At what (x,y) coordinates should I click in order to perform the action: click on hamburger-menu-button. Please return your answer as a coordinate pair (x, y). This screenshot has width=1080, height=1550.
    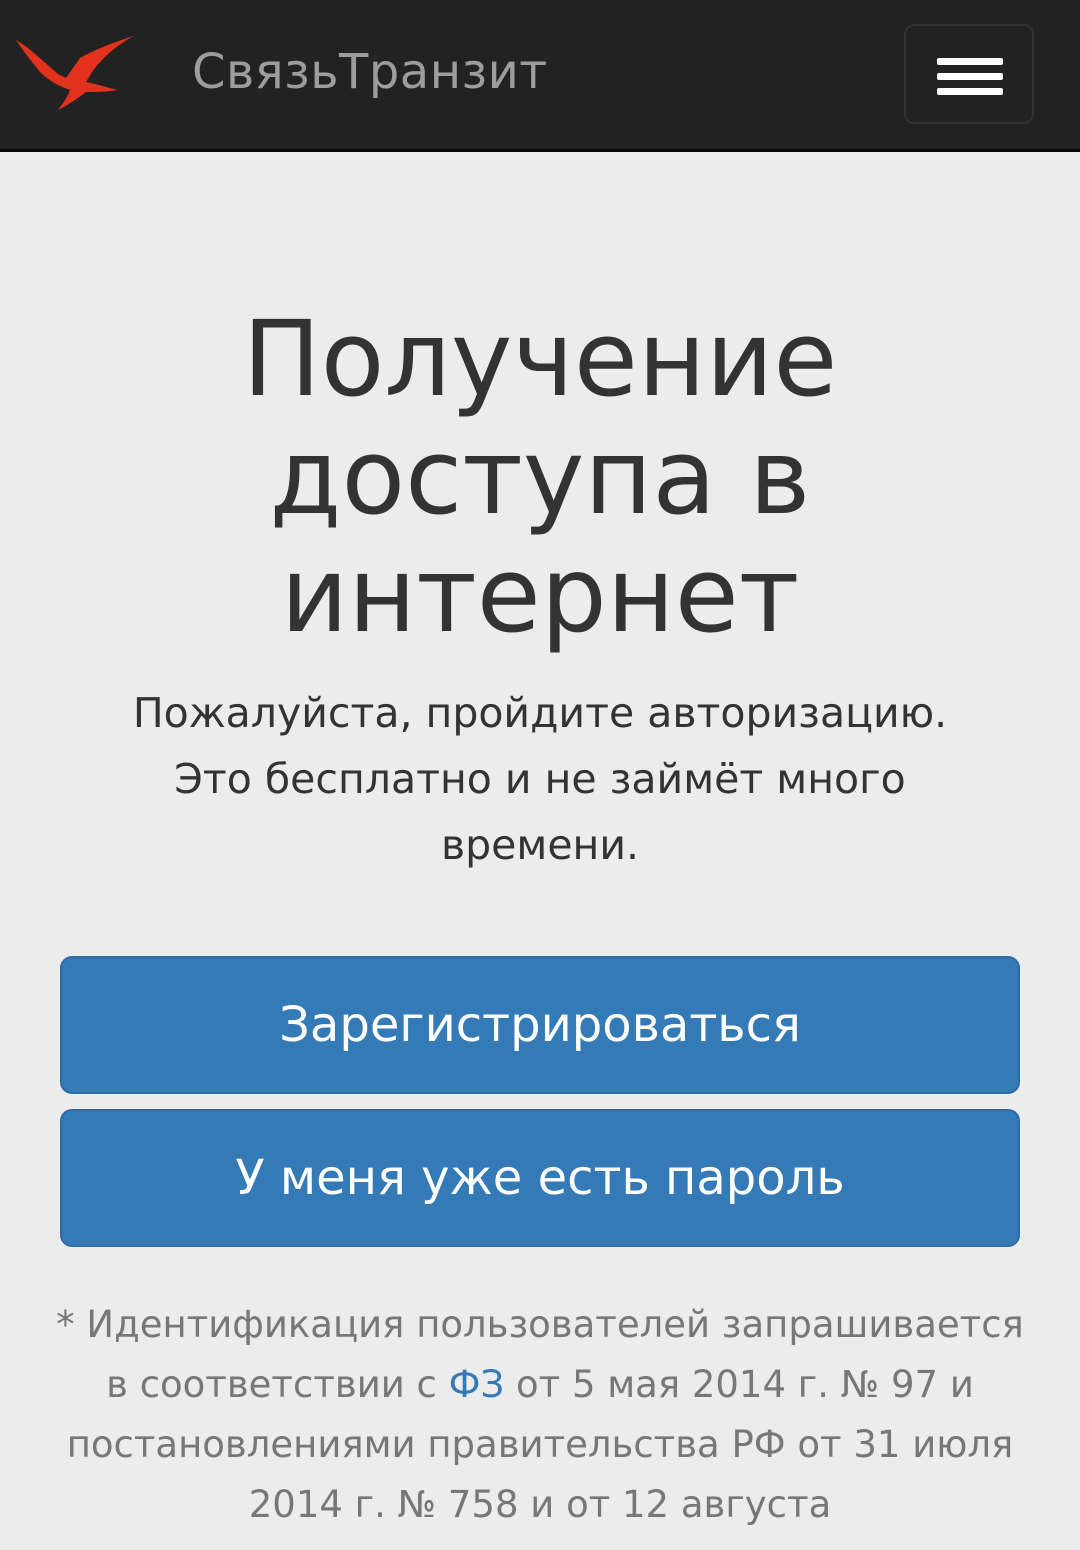
    Looking at the image, I should click on (969, 74).